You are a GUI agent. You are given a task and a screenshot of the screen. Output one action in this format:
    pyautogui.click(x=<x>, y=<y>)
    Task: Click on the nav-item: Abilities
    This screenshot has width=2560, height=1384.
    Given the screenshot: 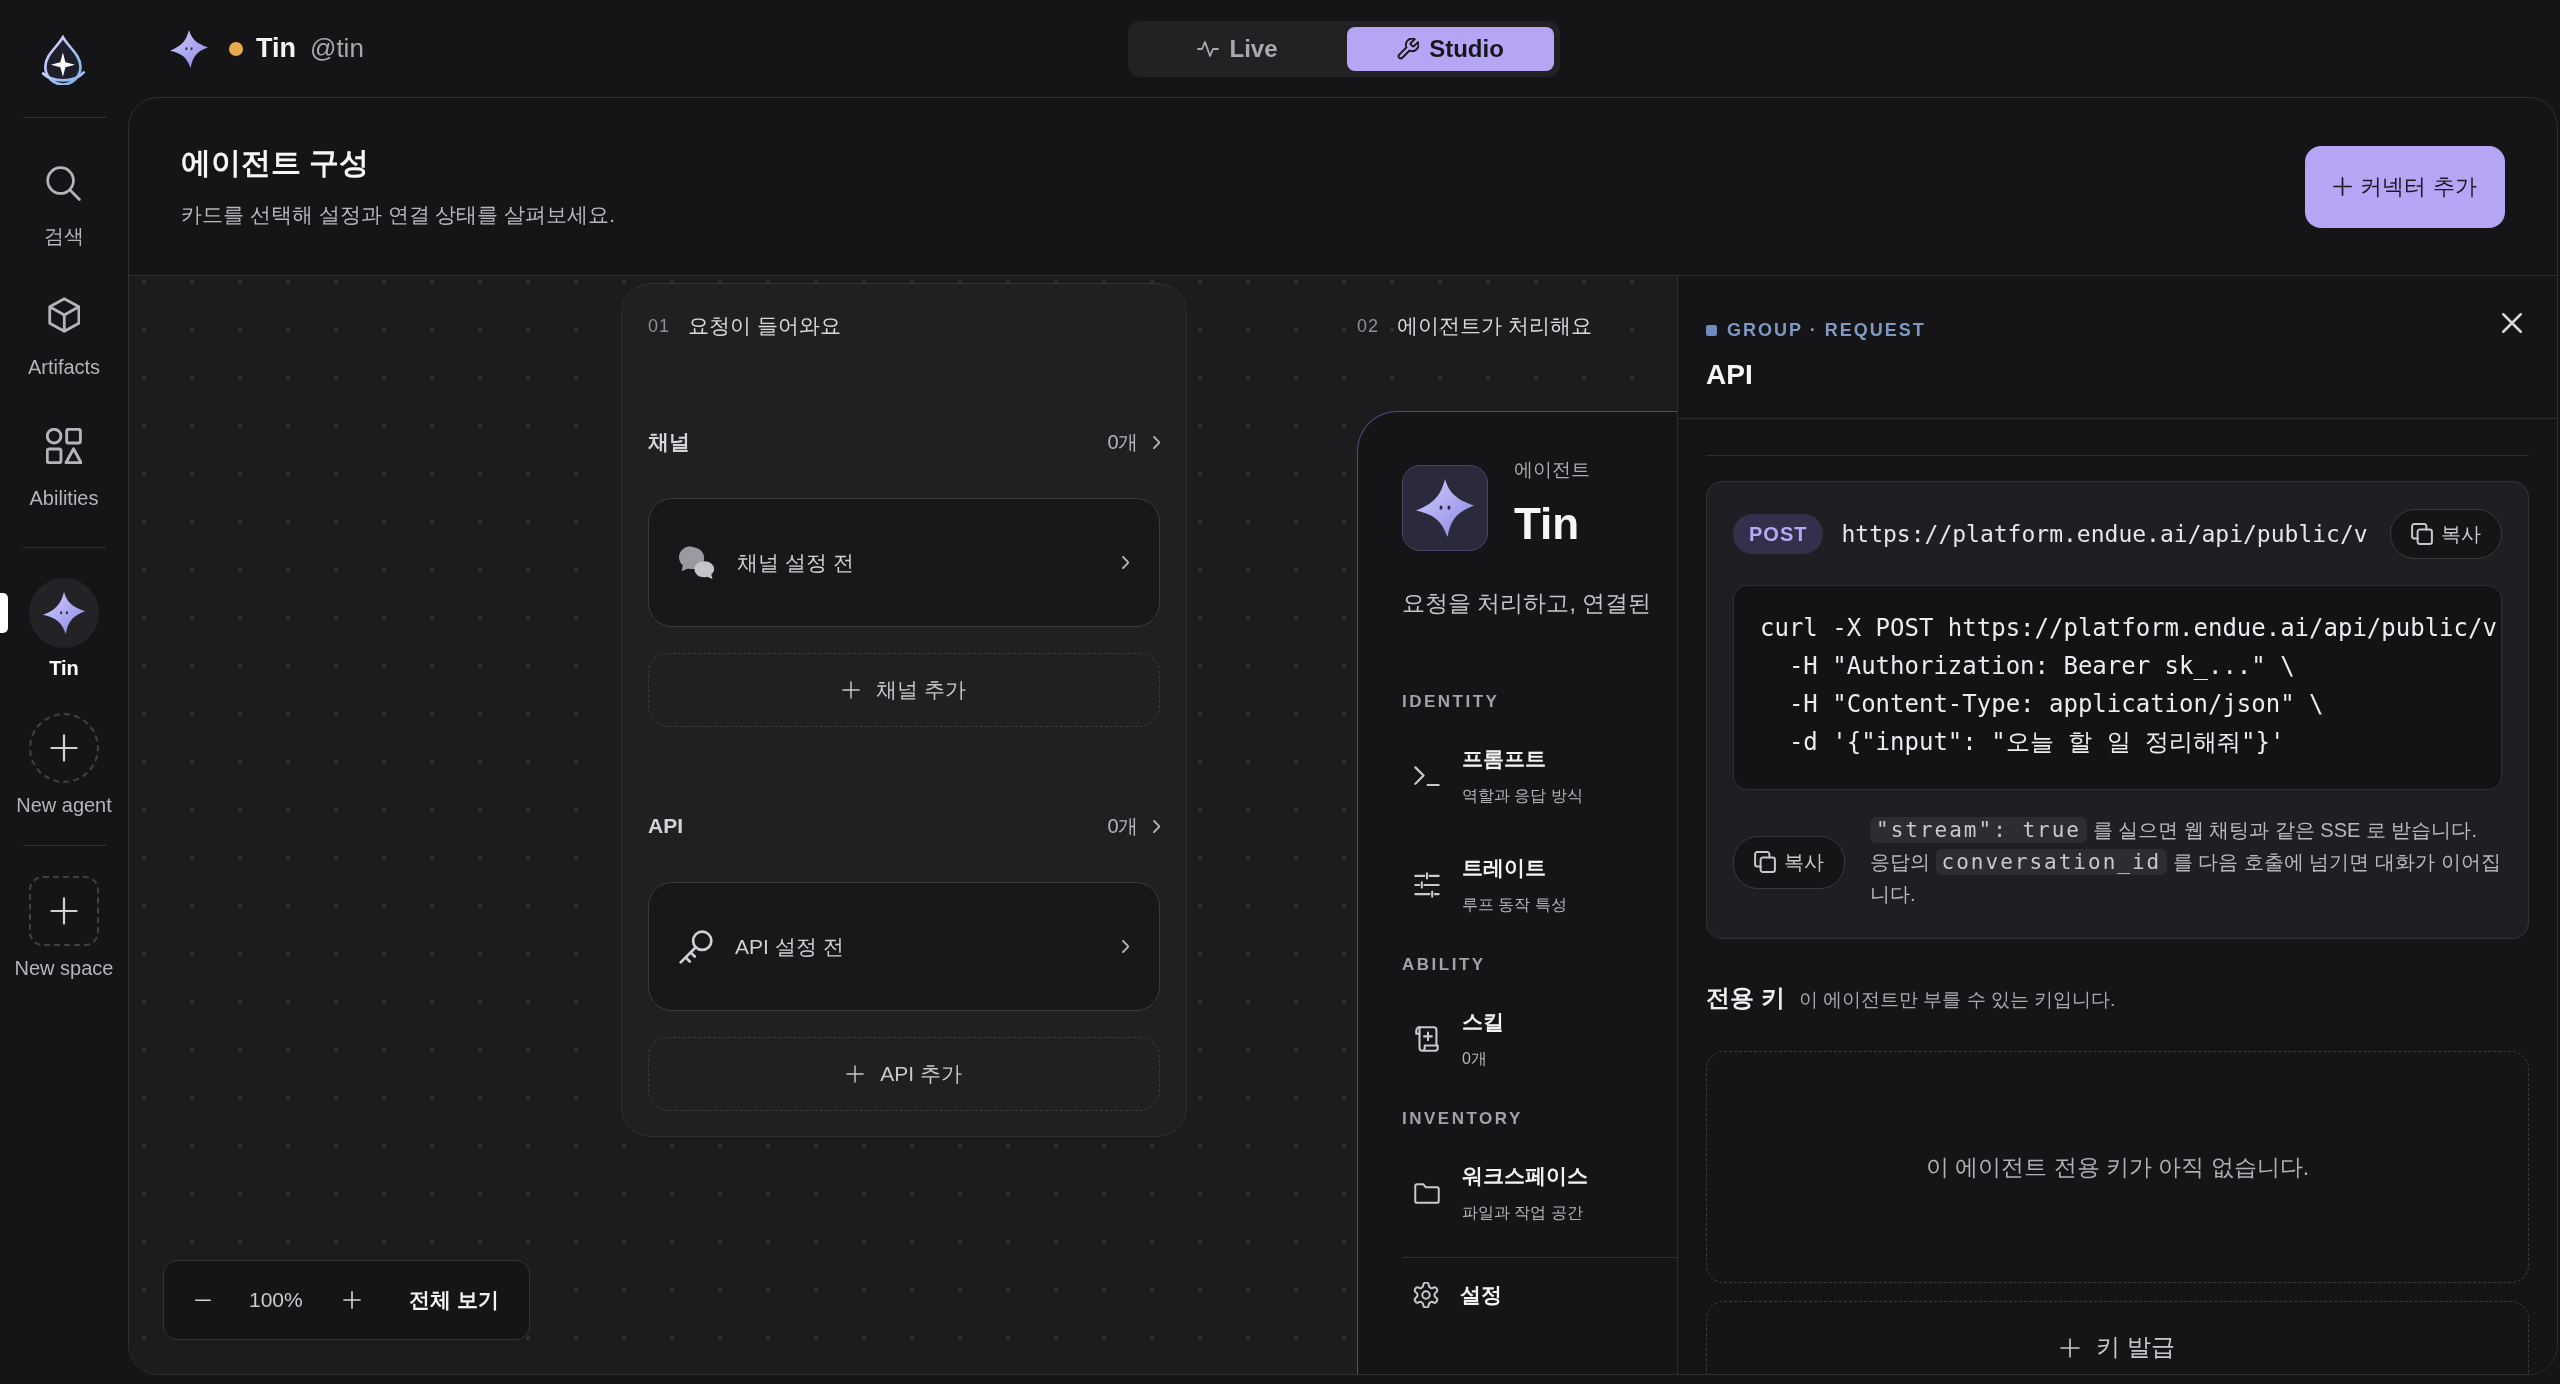 What is the action you would take?
    pyautogui.click(x=64, y=469)
    